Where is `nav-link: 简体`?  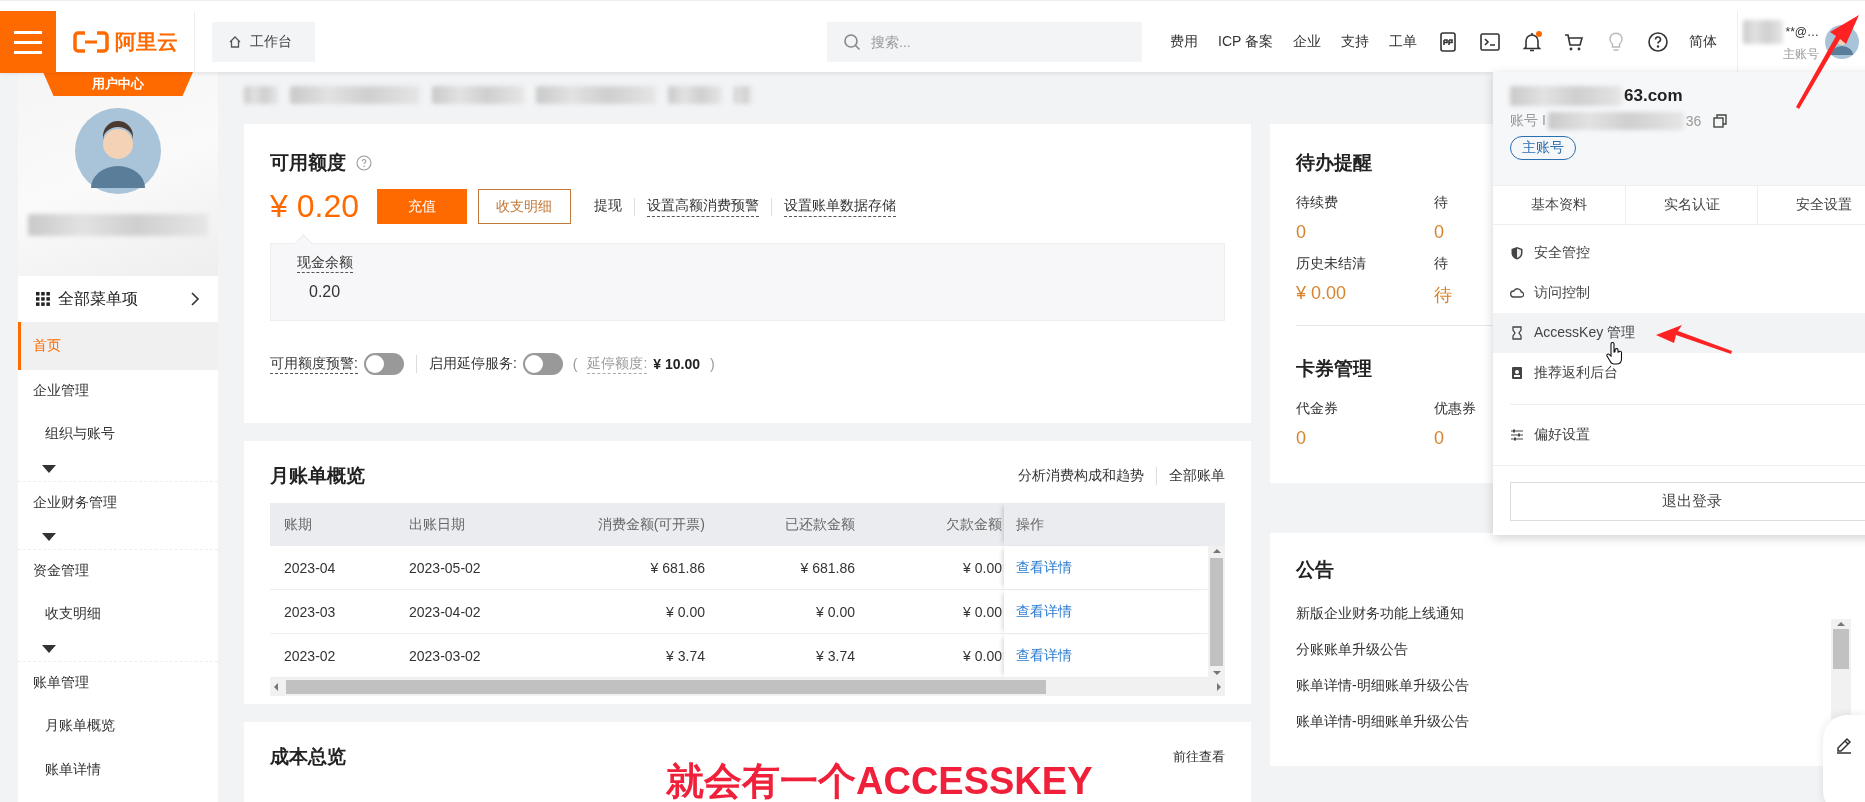
nav-link: 简体 is located at coordinates (1703, 41).